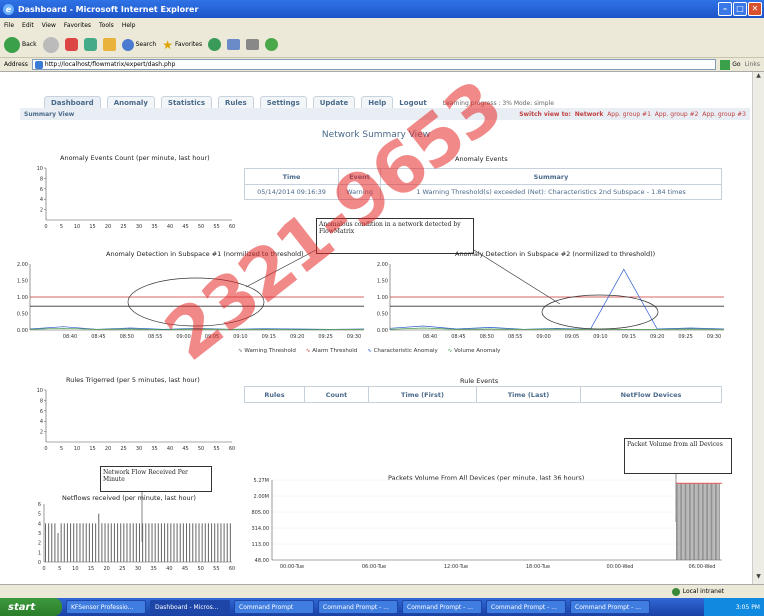  What do you see at coordinates (758, 328) in the screenshot?
I see `vertical-scrollbar: ▲ ▼` at bounding box center [758, 328].